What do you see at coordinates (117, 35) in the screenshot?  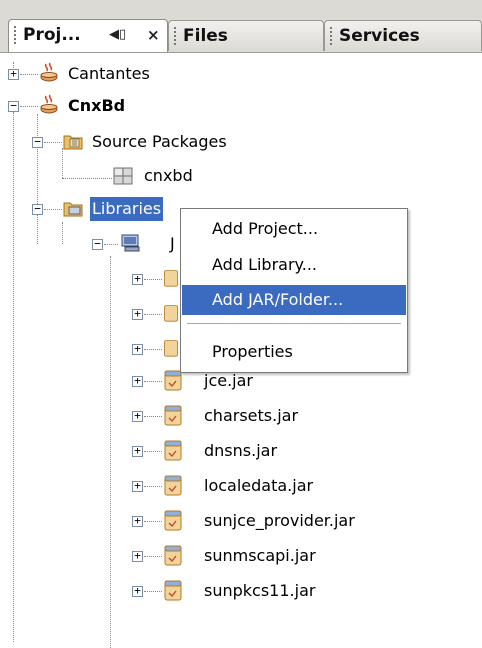 I see `minimize-window-icon: ◀▯` at bounding box center [117, 35].